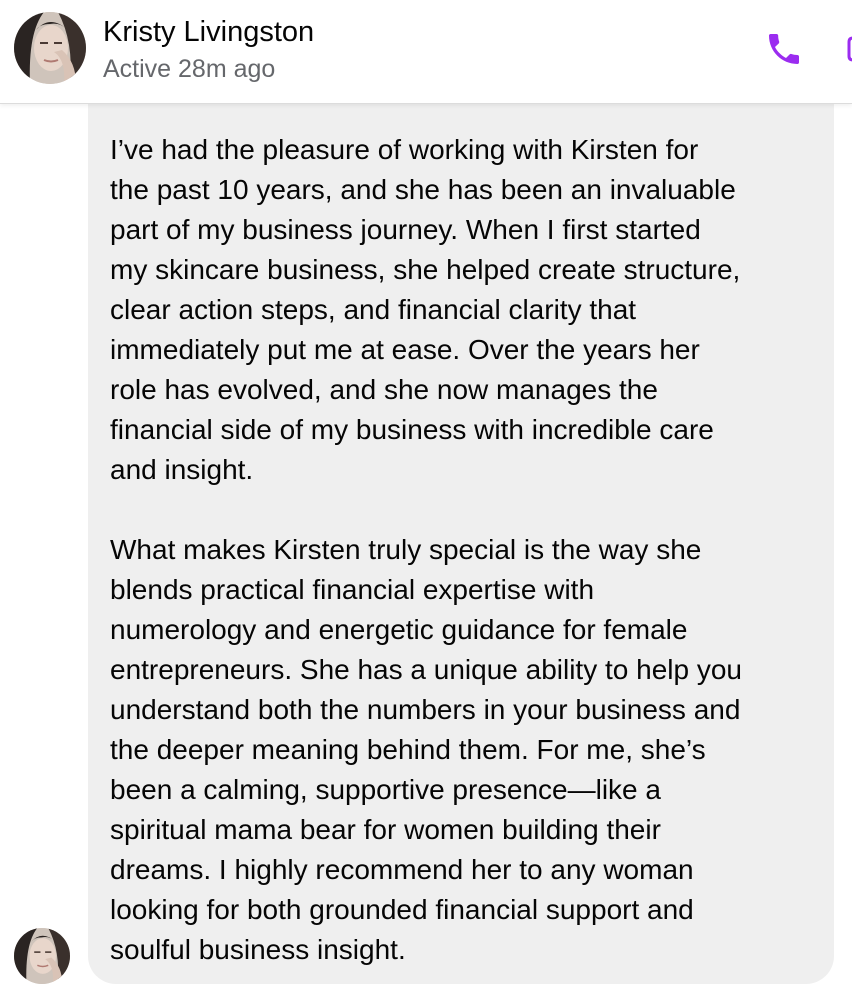 The height and width of the screenshot is (998, 852). I want to click on contact-name: Kristy Livingston, so click(208, 32).